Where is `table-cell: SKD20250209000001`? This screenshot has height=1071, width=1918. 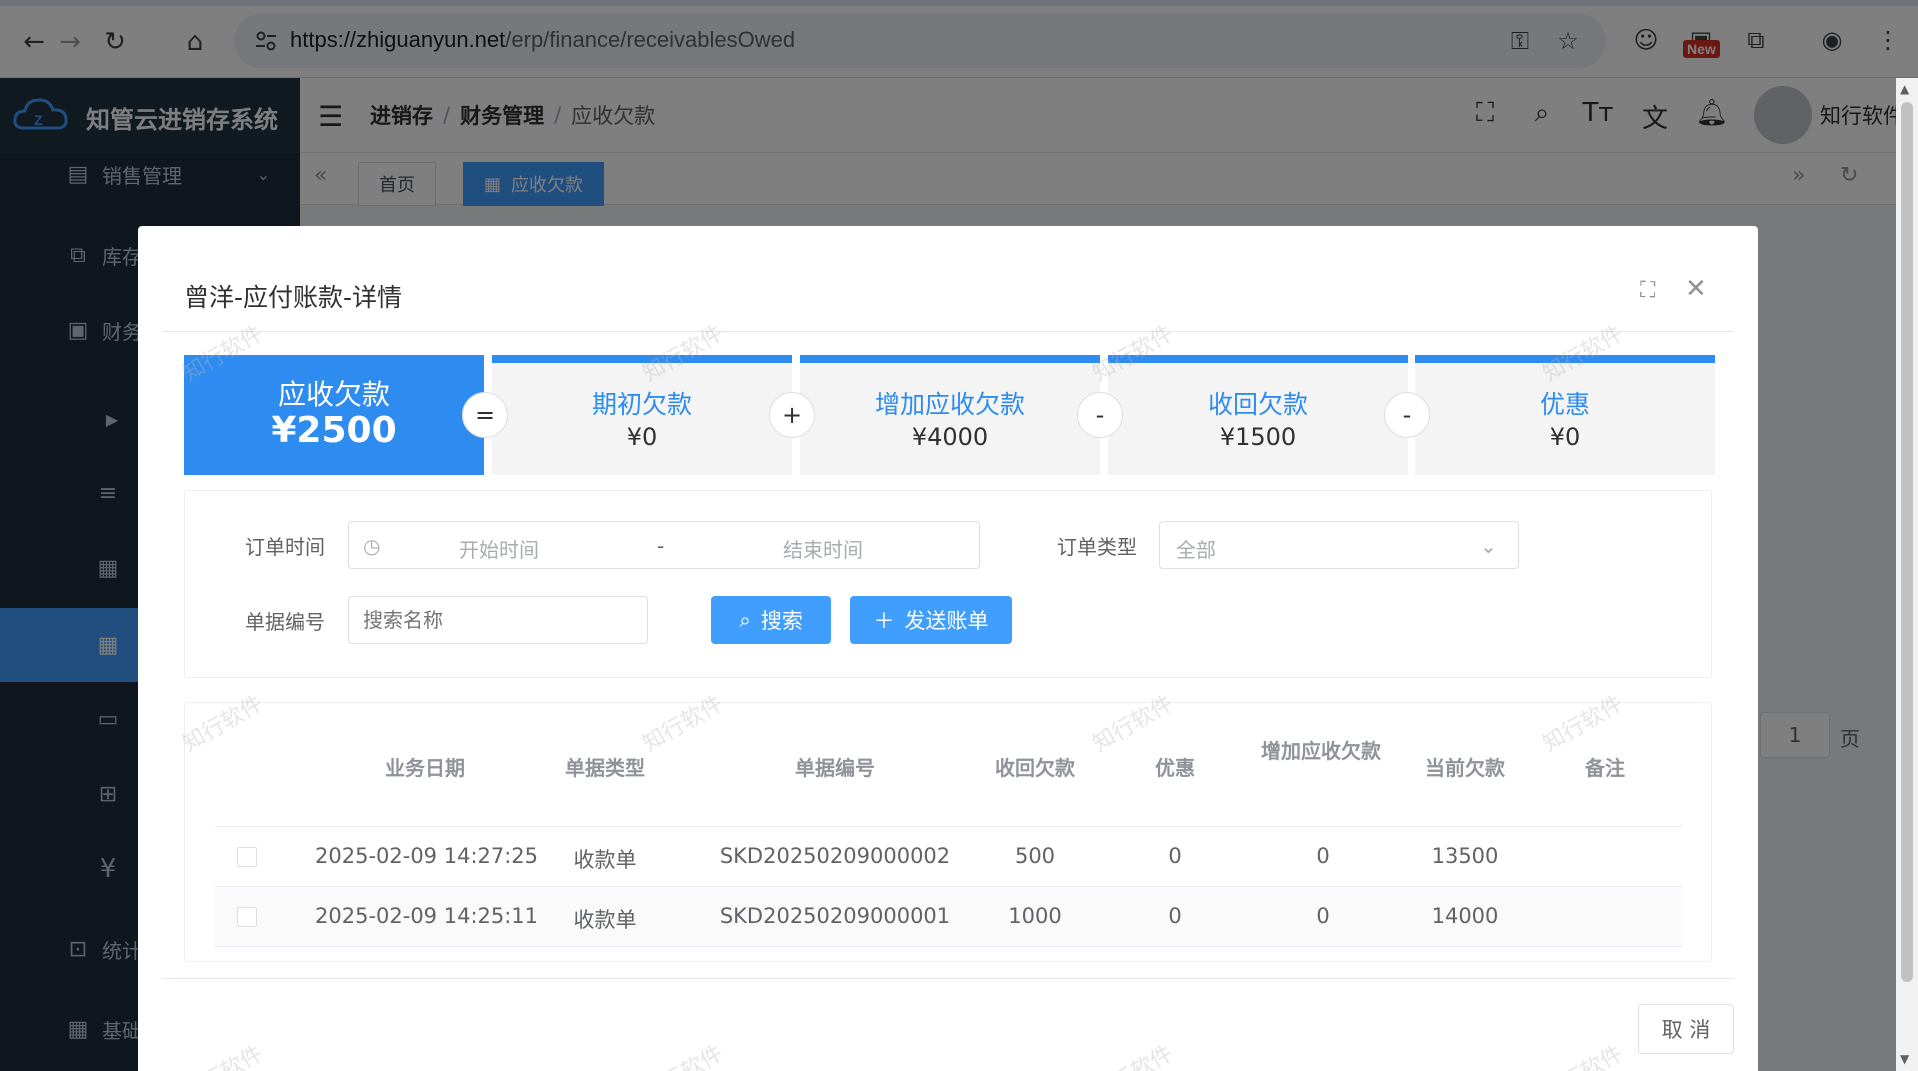
table-cell: SKD20250209000001 is located at coordinates (835, 916).